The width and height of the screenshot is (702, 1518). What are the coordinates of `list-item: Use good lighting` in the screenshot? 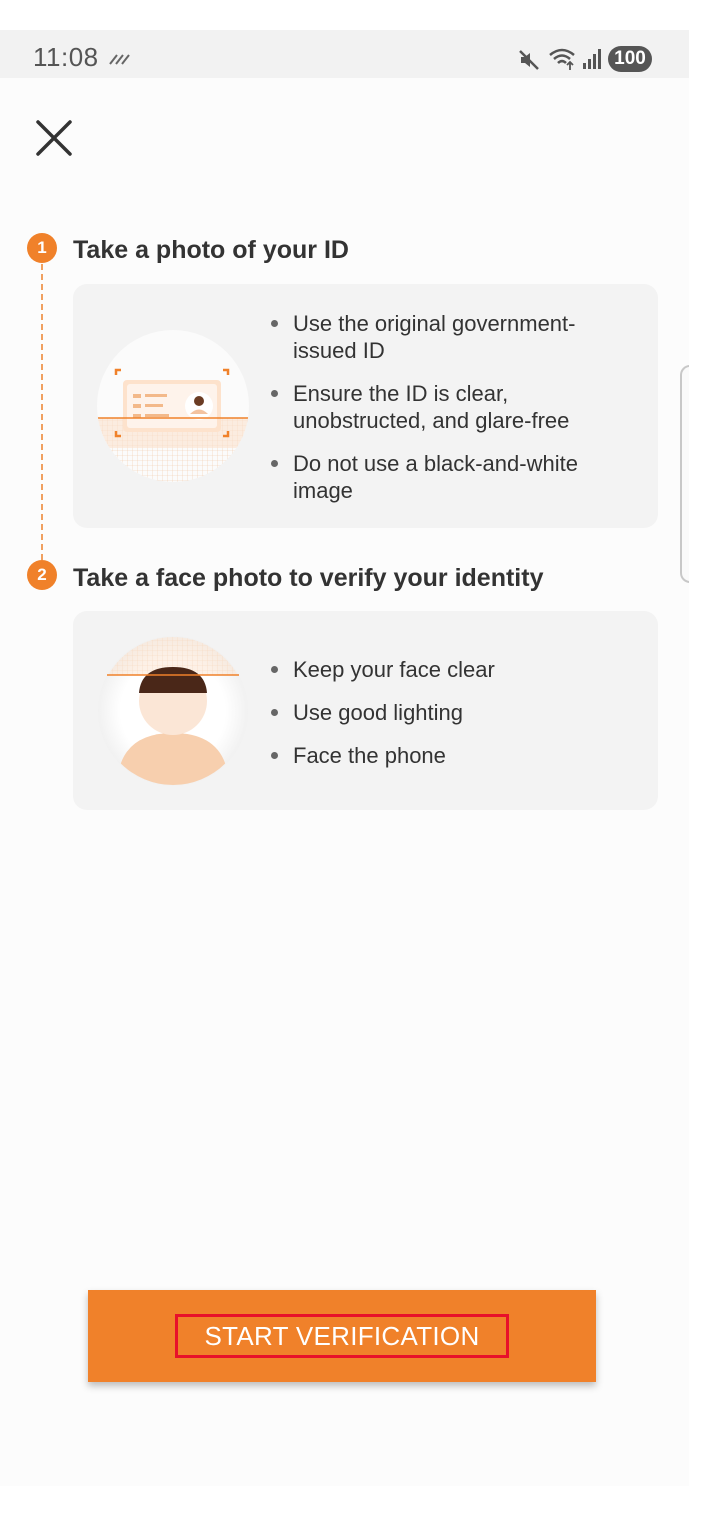 It's located at (452, 712).